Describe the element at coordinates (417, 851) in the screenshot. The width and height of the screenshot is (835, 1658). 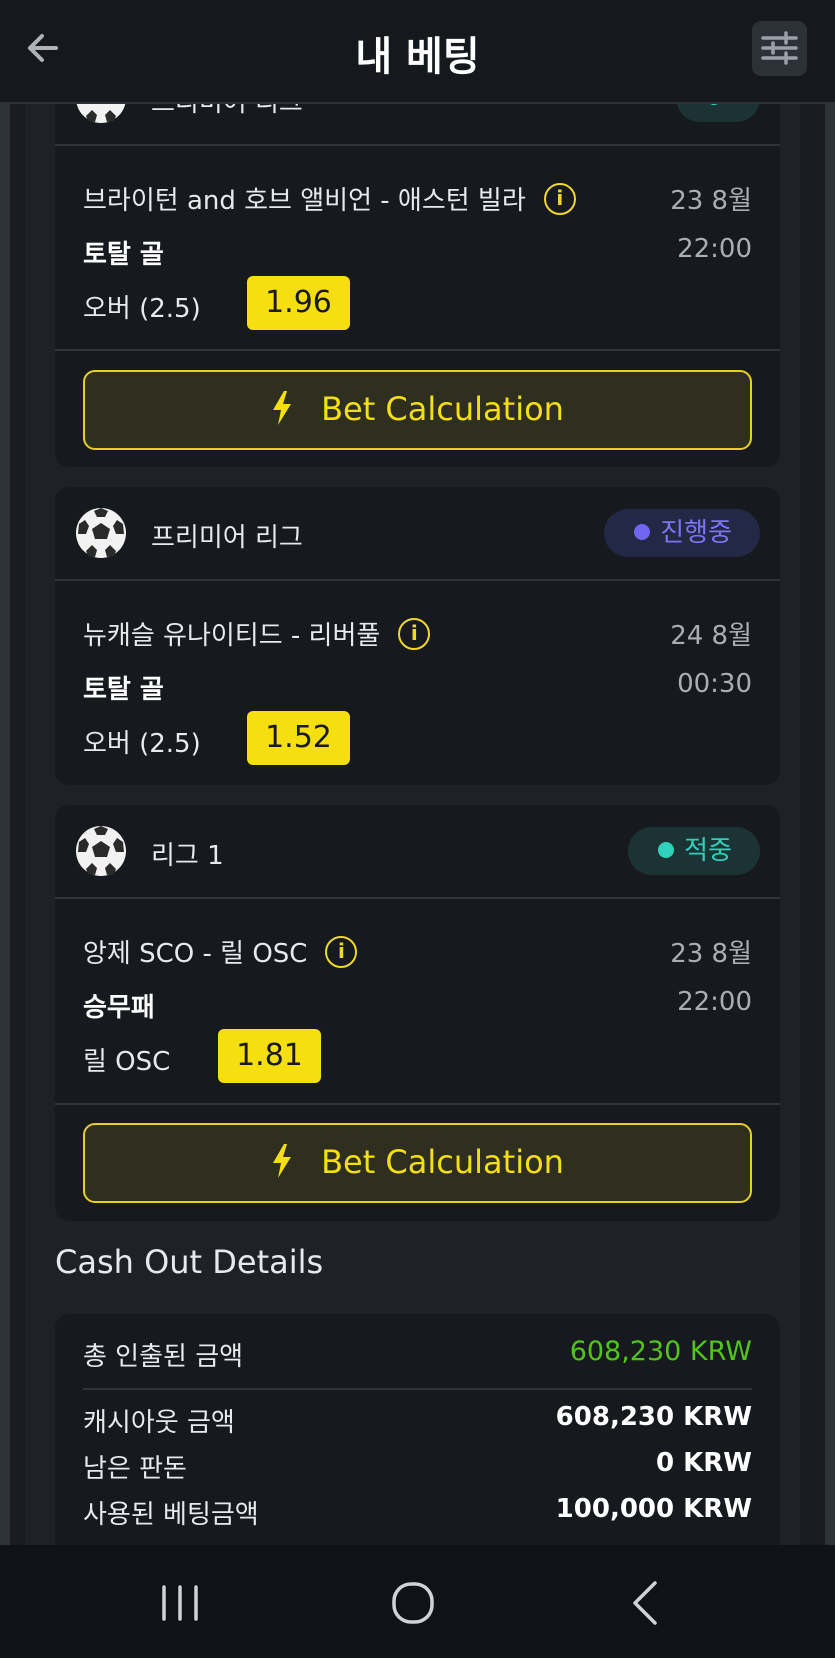
I see `league-row: 리그 1 적중` at that location.